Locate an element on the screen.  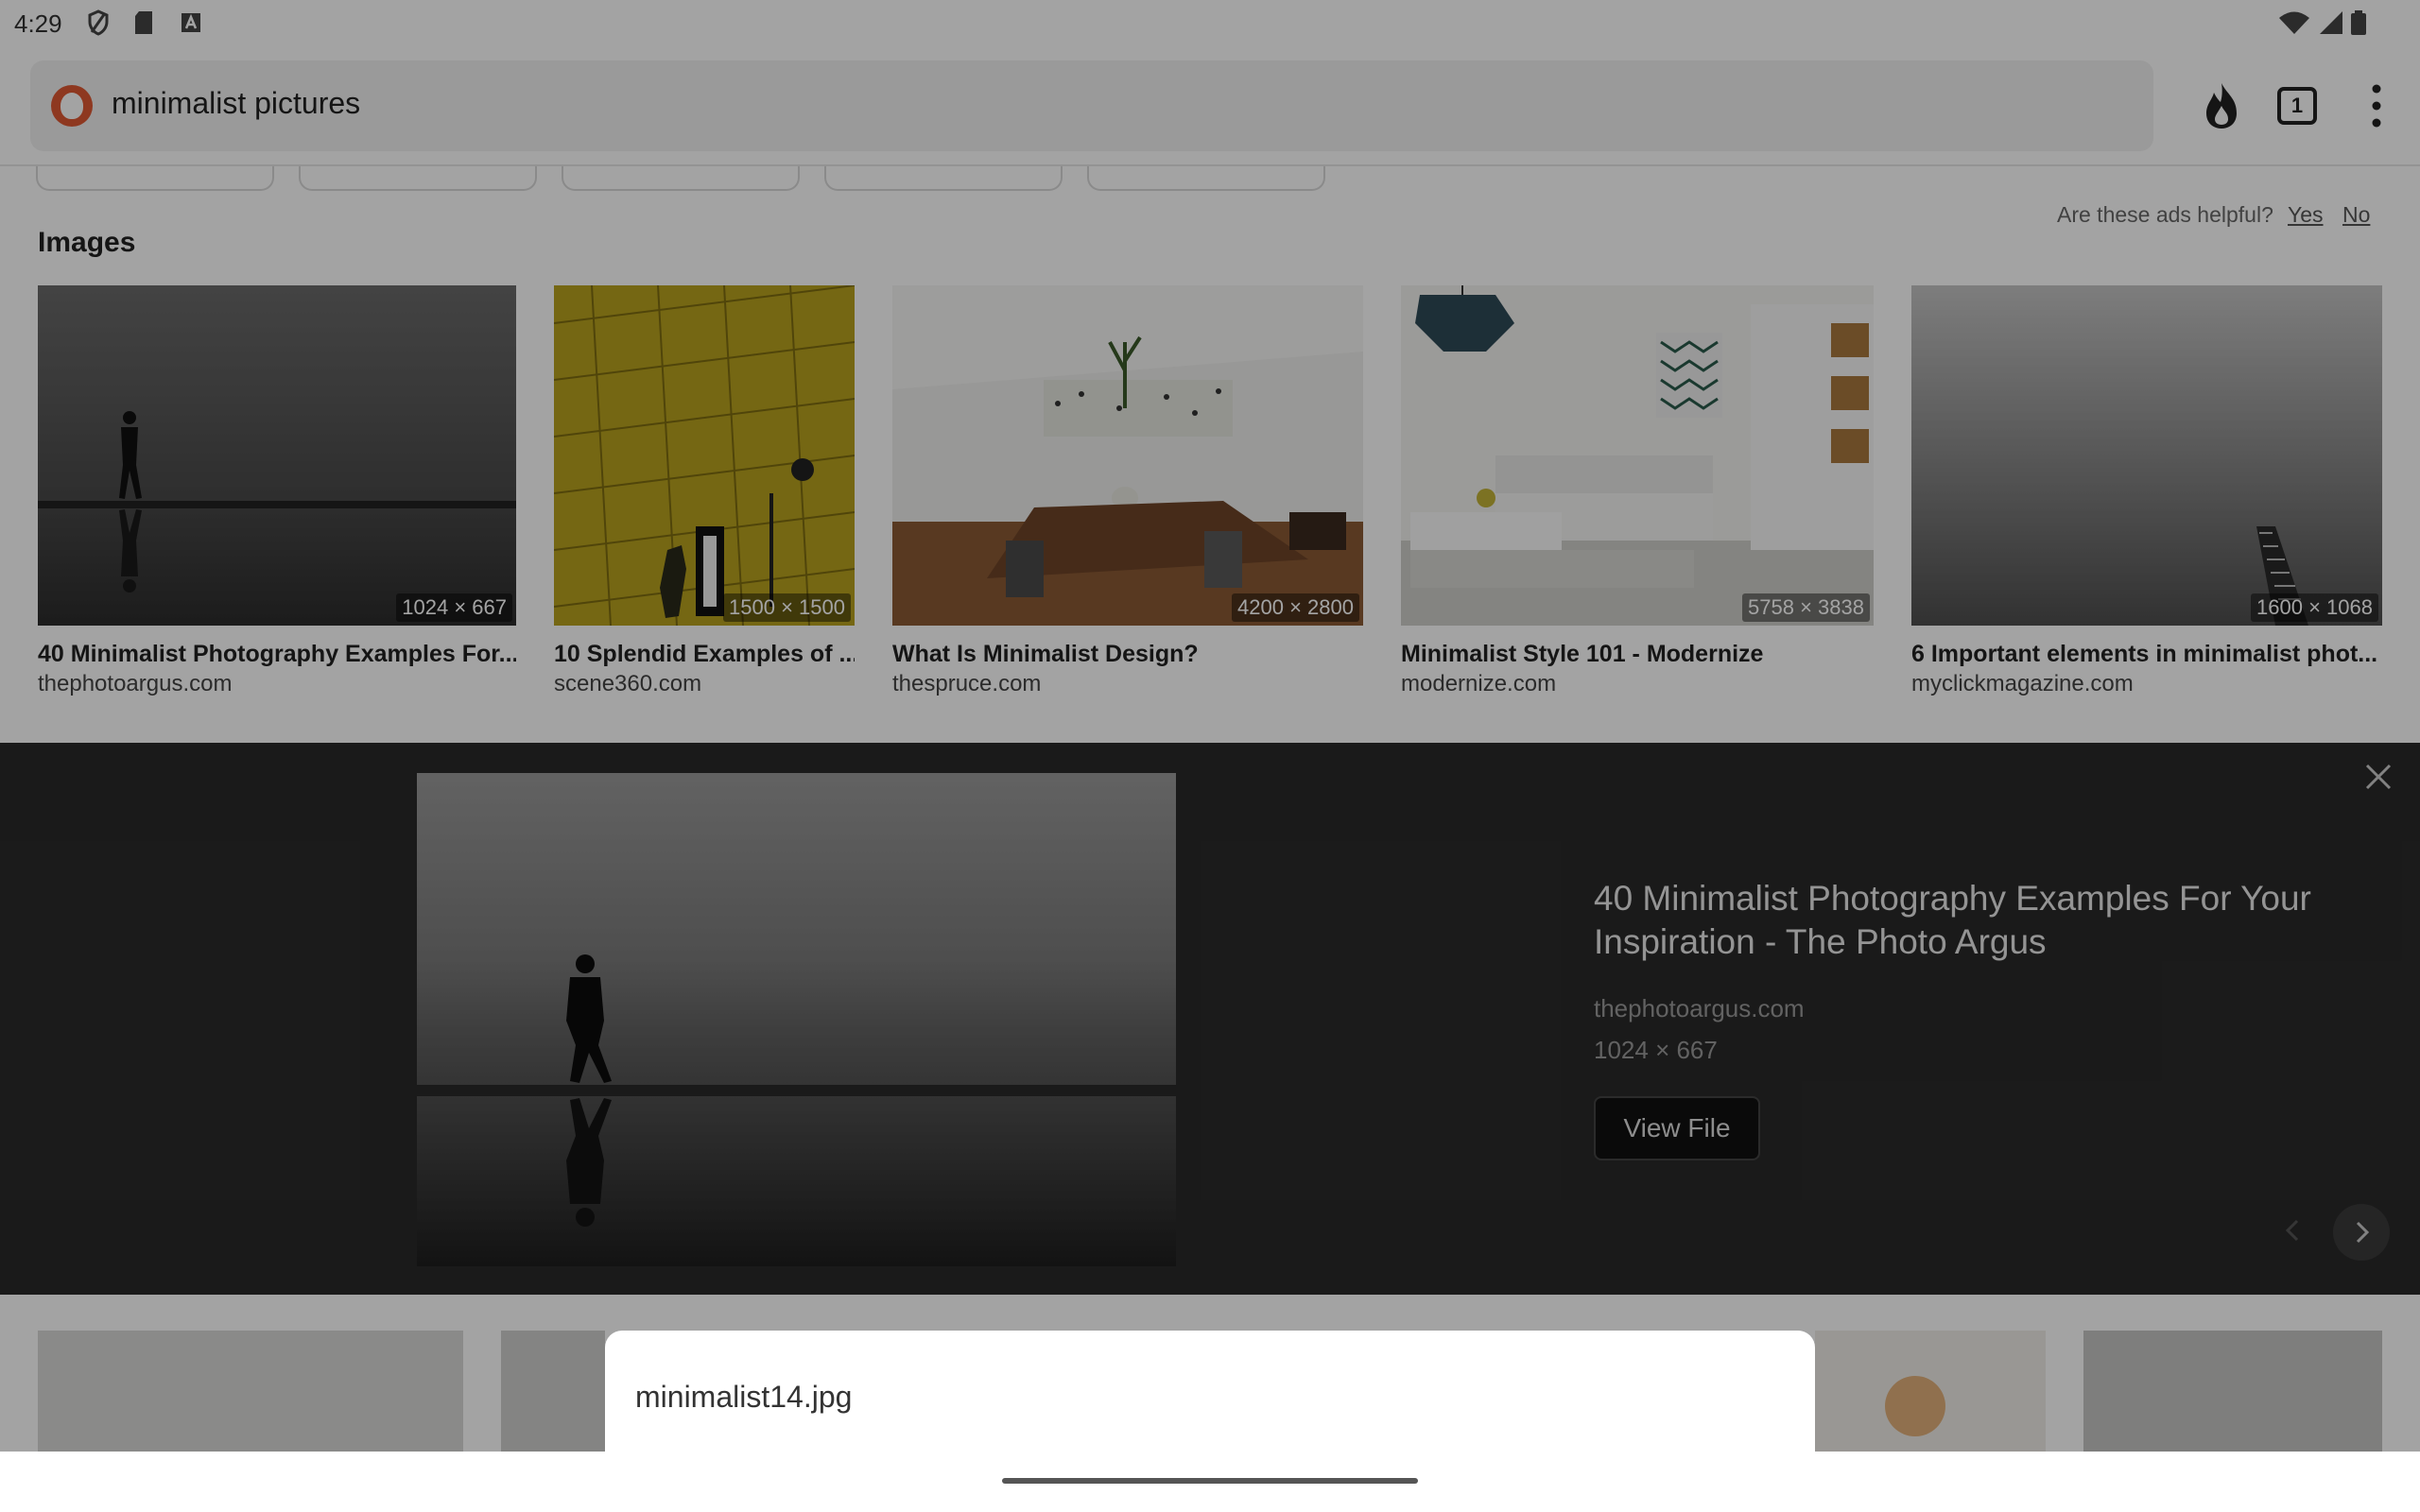
home-gesture-handle is located at coordinates (1210, 1481).